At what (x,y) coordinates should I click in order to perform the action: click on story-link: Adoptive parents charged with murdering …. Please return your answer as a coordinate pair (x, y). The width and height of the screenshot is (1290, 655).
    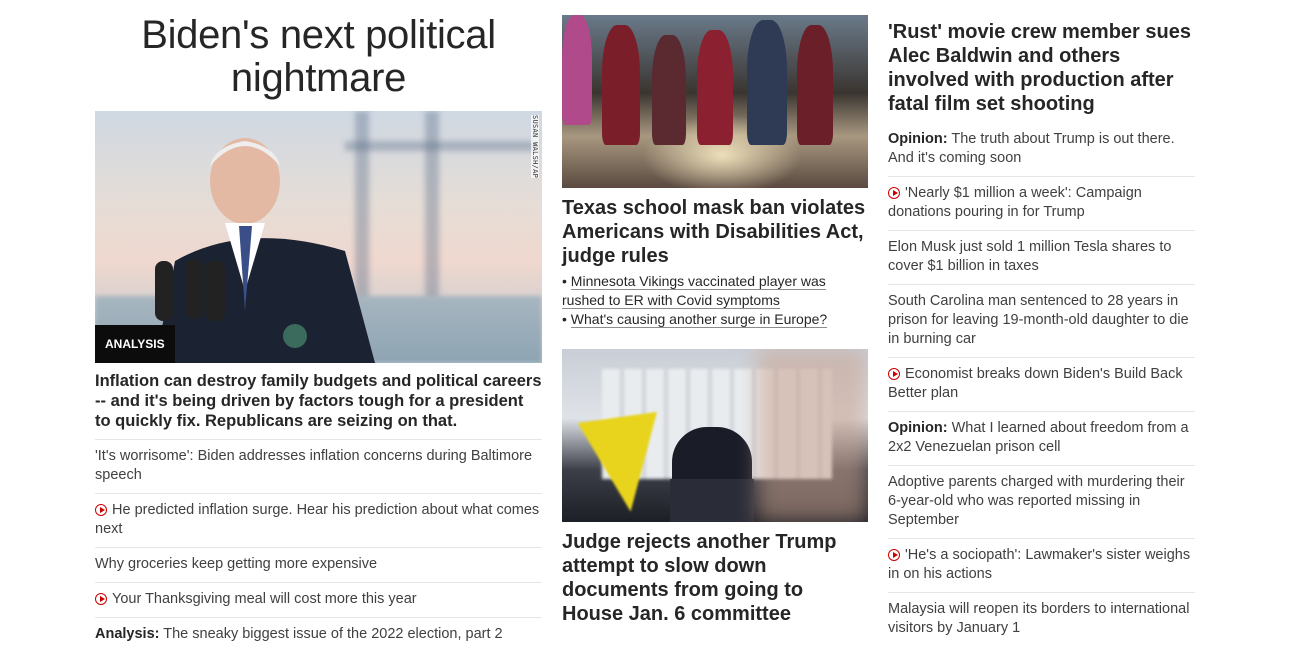
    Looking at the image, I should click on (1036, 501).